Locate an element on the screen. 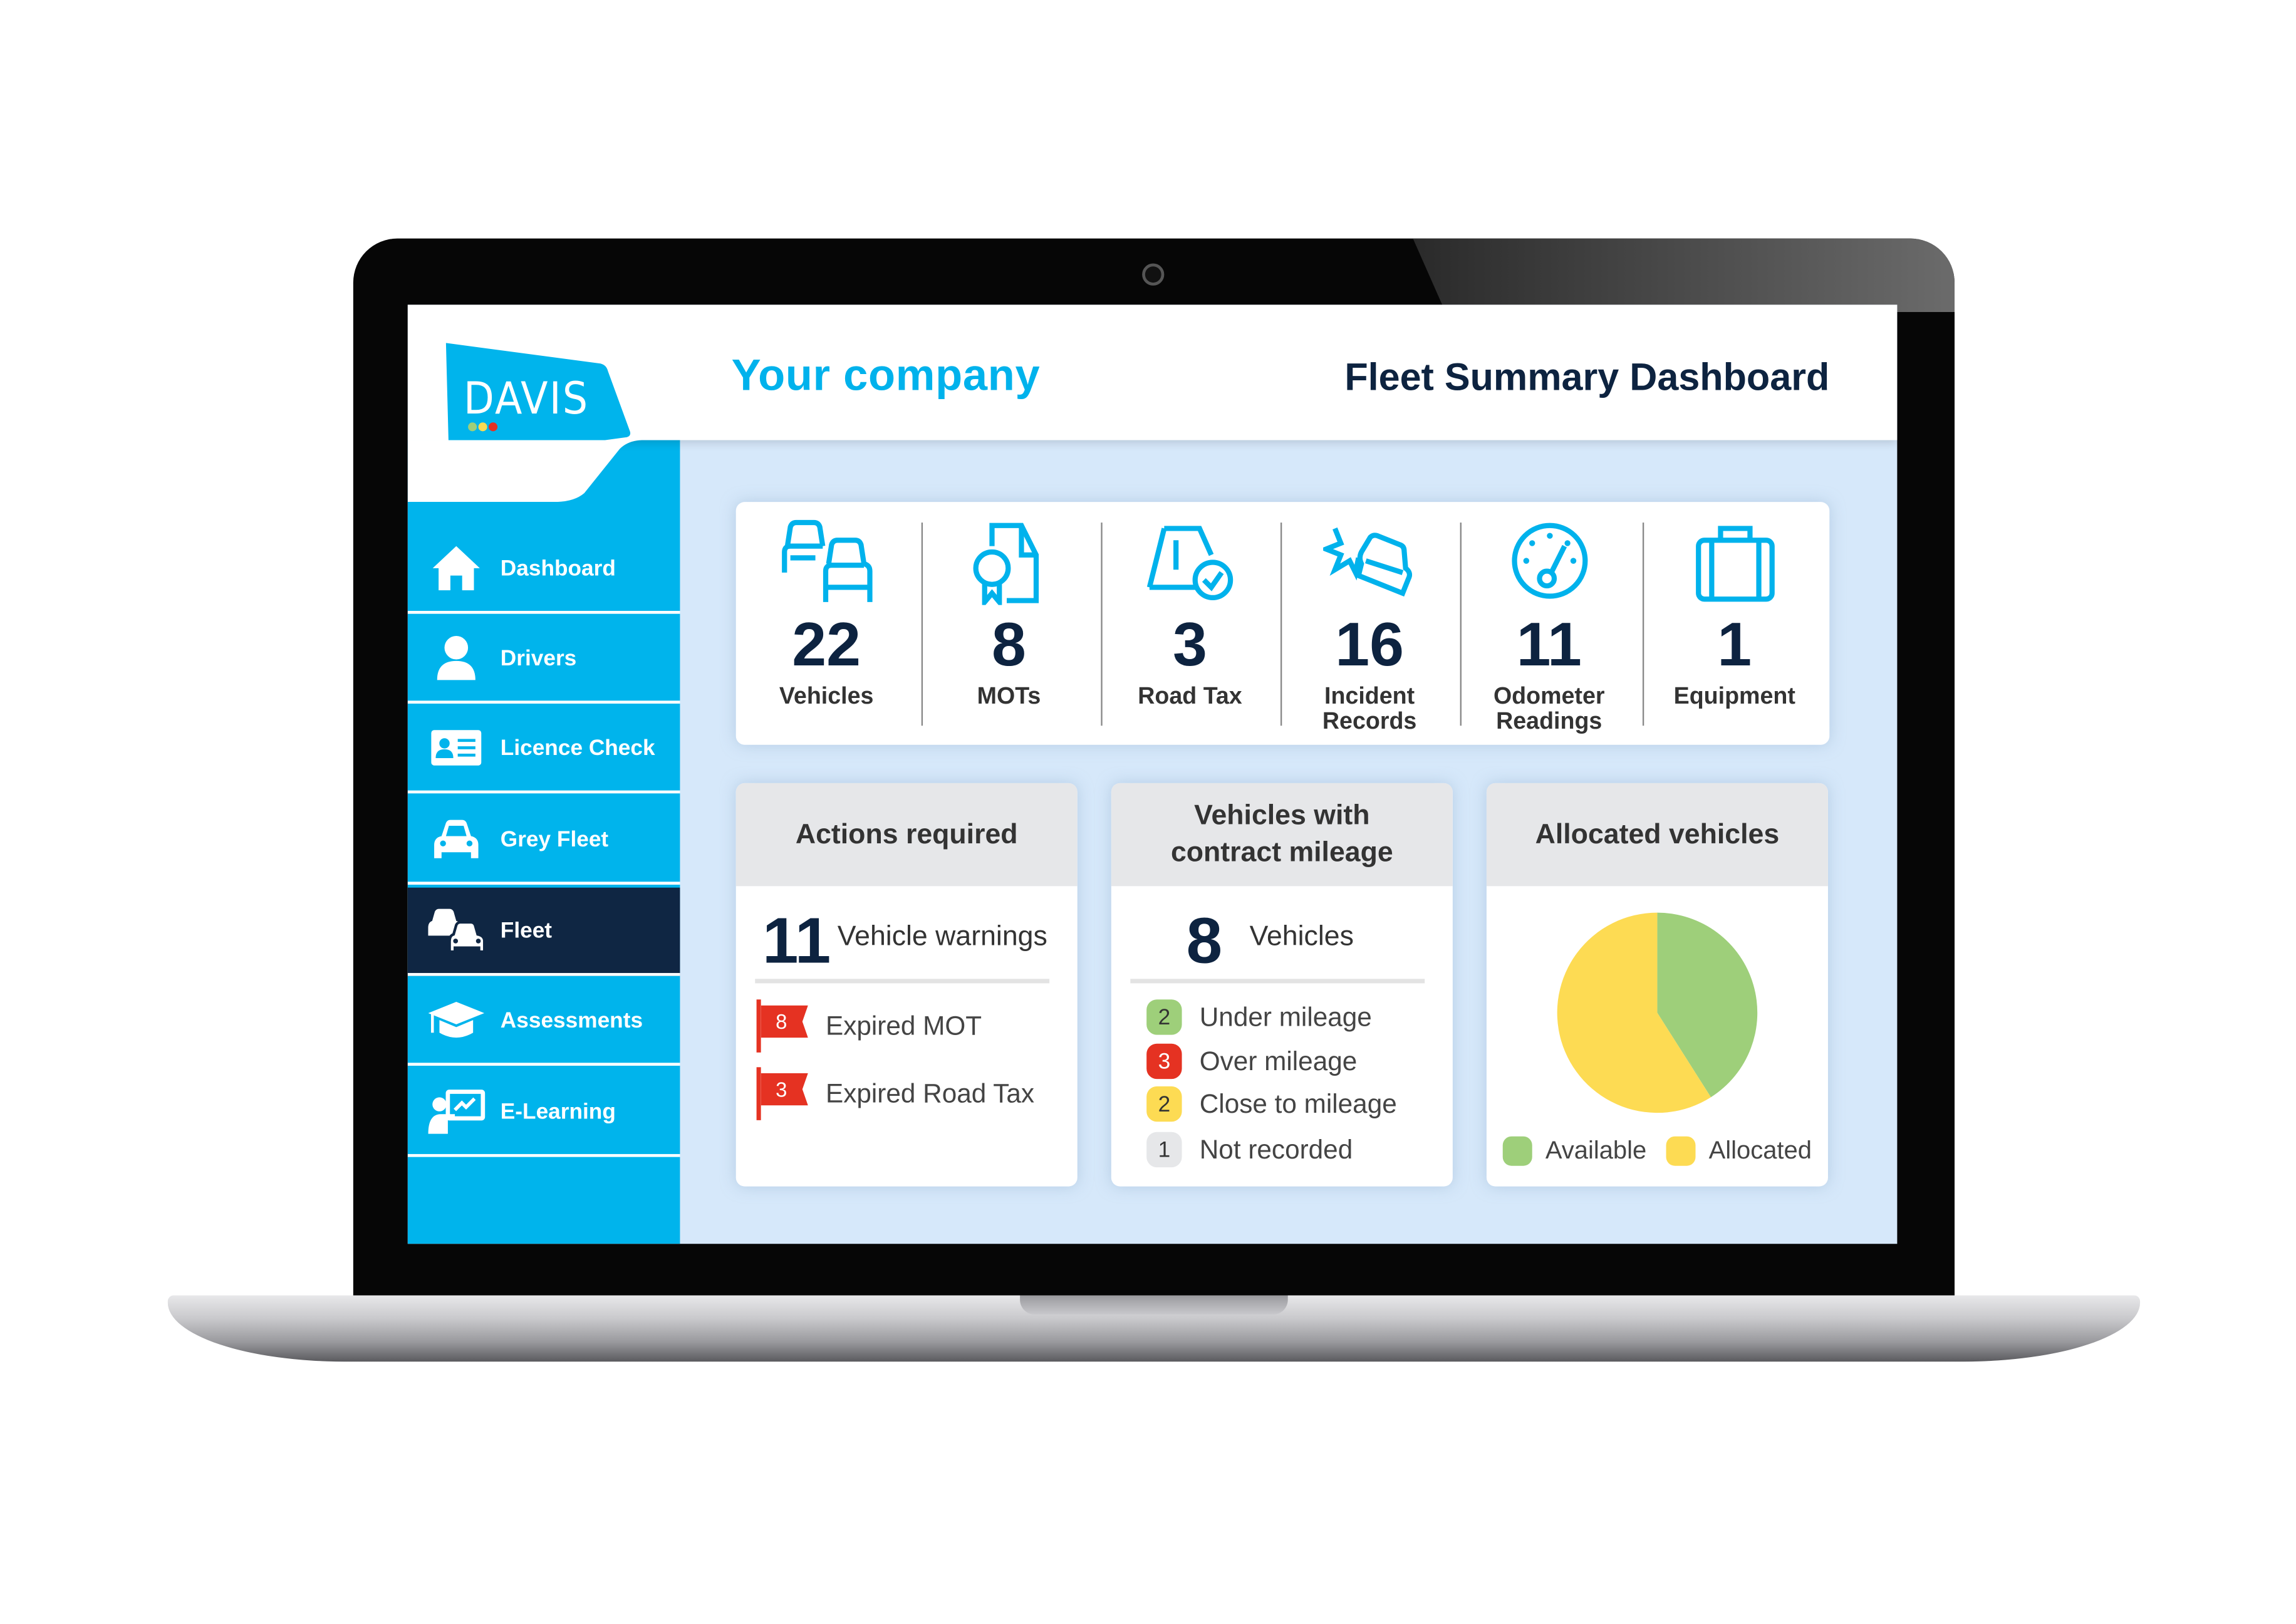  flag-icon: 3 is located at coordinates (784, 1093).